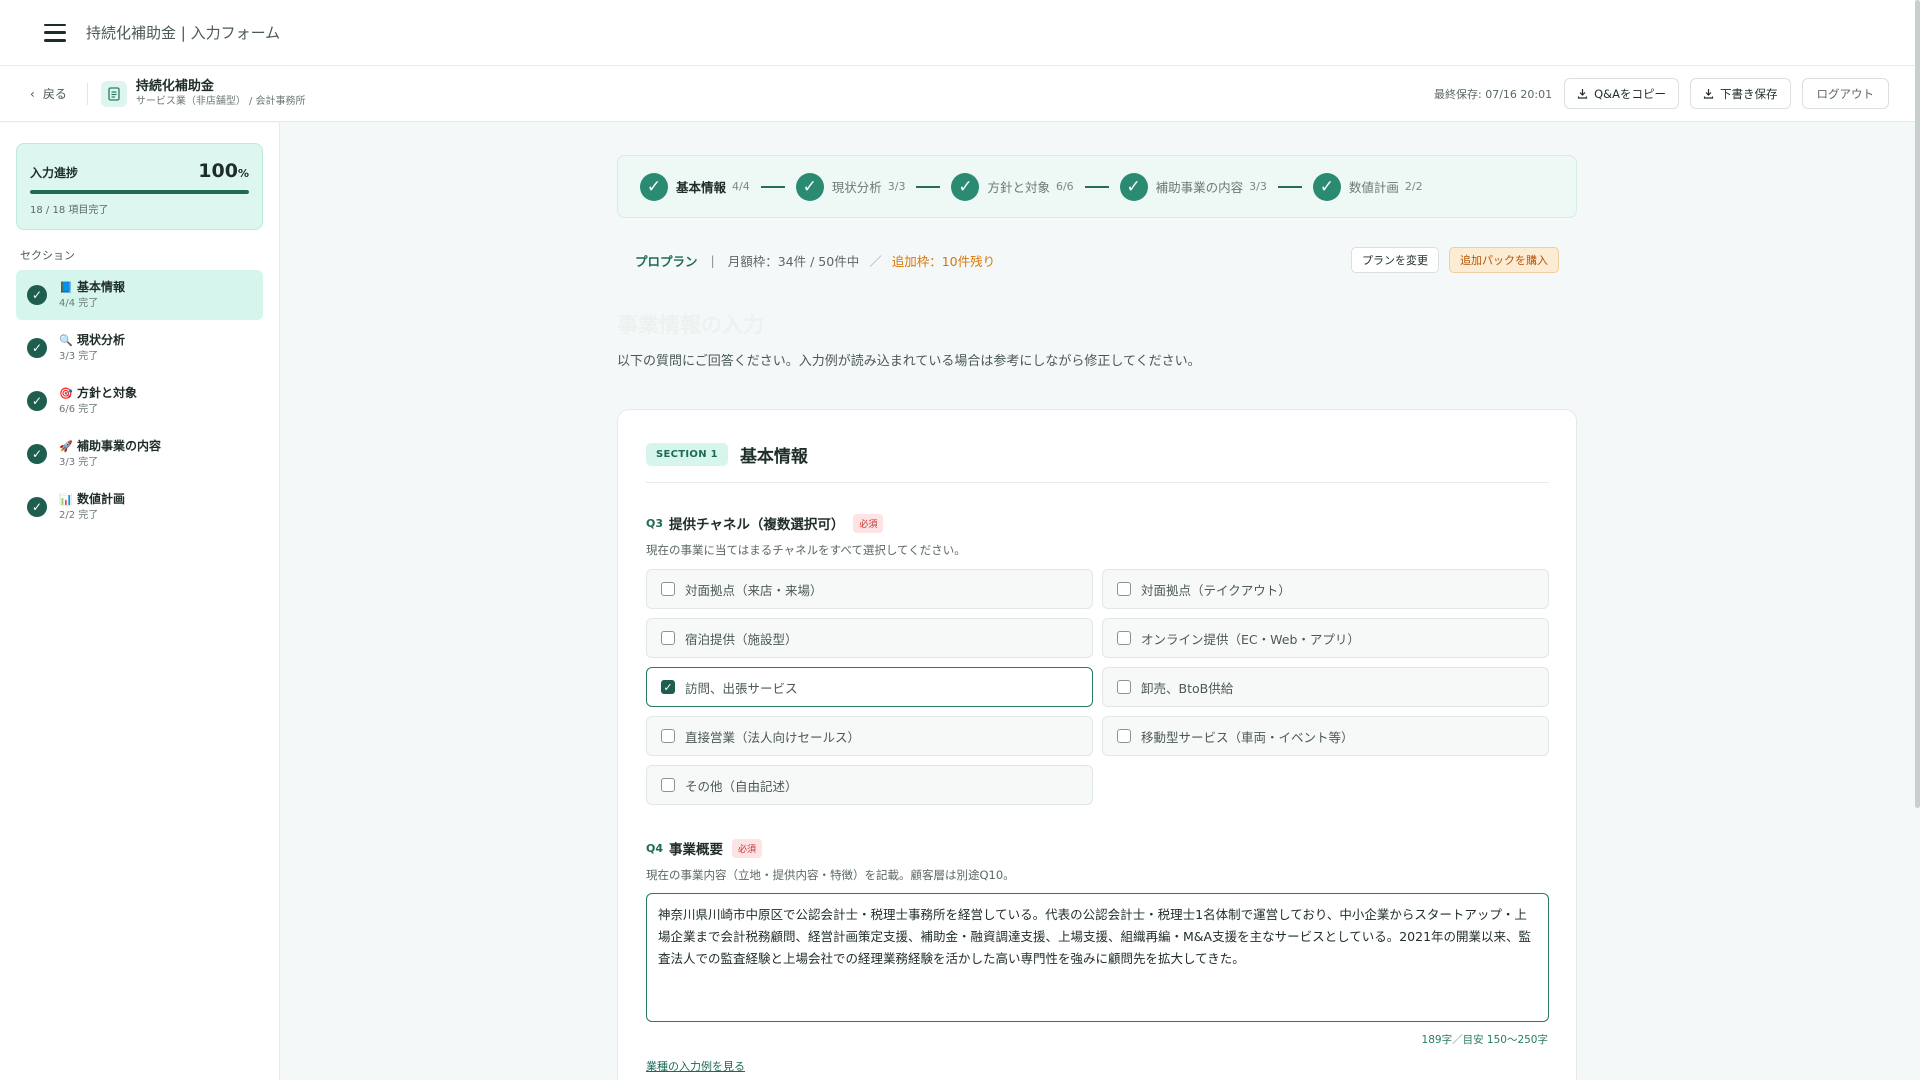 This screenshot has width=1920, height=1080. I want to click on download-icon, so click(1708, 94).